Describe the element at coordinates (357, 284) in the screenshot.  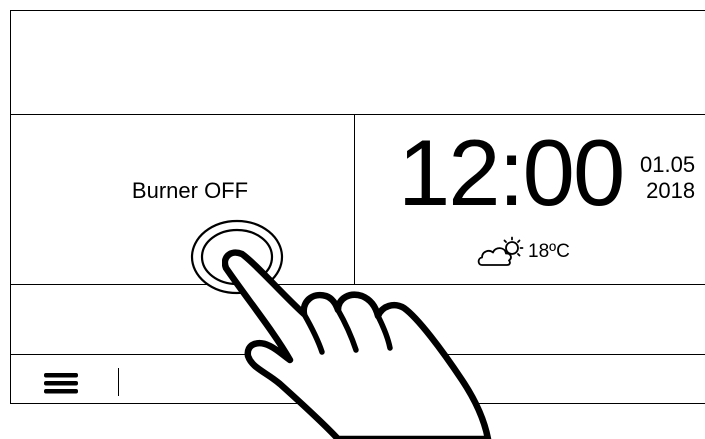
I see `panel-divider` at that location.